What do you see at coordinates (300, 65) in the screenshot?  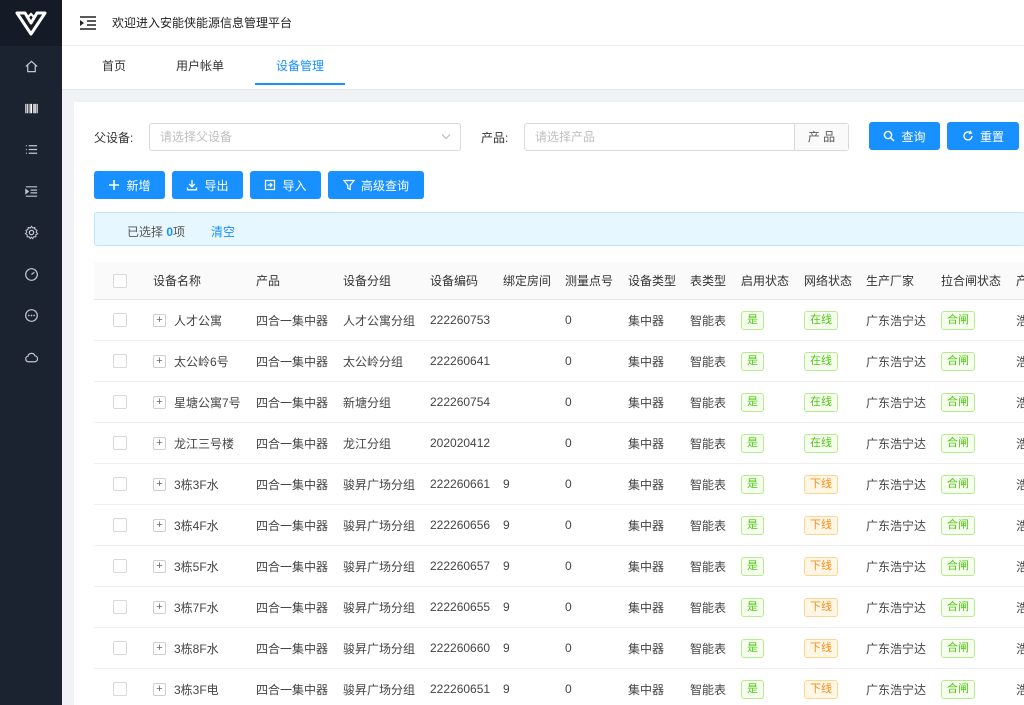 I see `tab-device-management: 设备管理` at bounding box center [300, 65].